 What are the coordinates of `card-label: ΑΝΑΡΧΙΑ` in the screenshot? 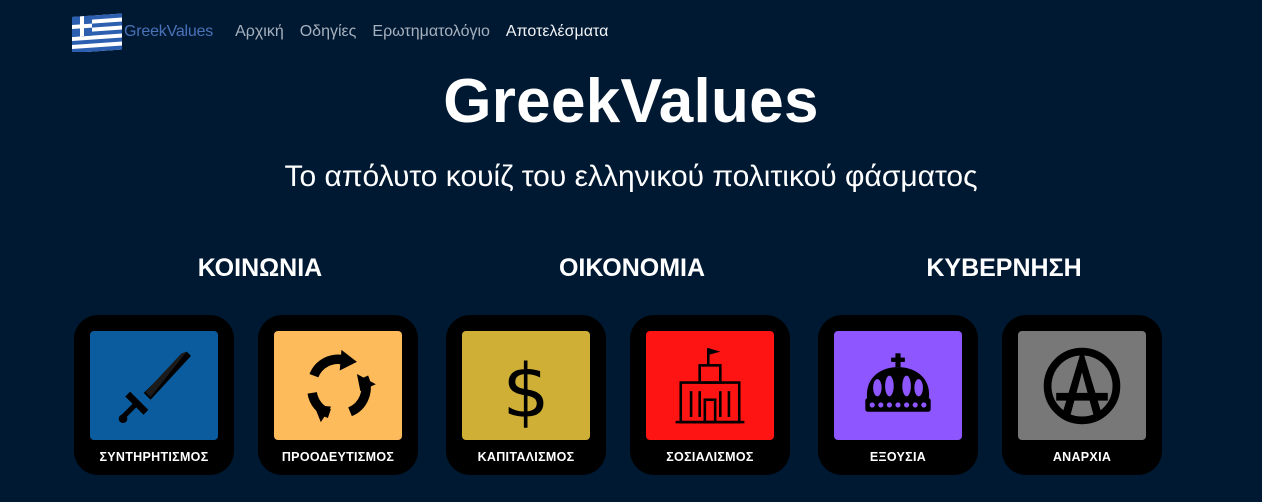 It's located at (1082, 457).